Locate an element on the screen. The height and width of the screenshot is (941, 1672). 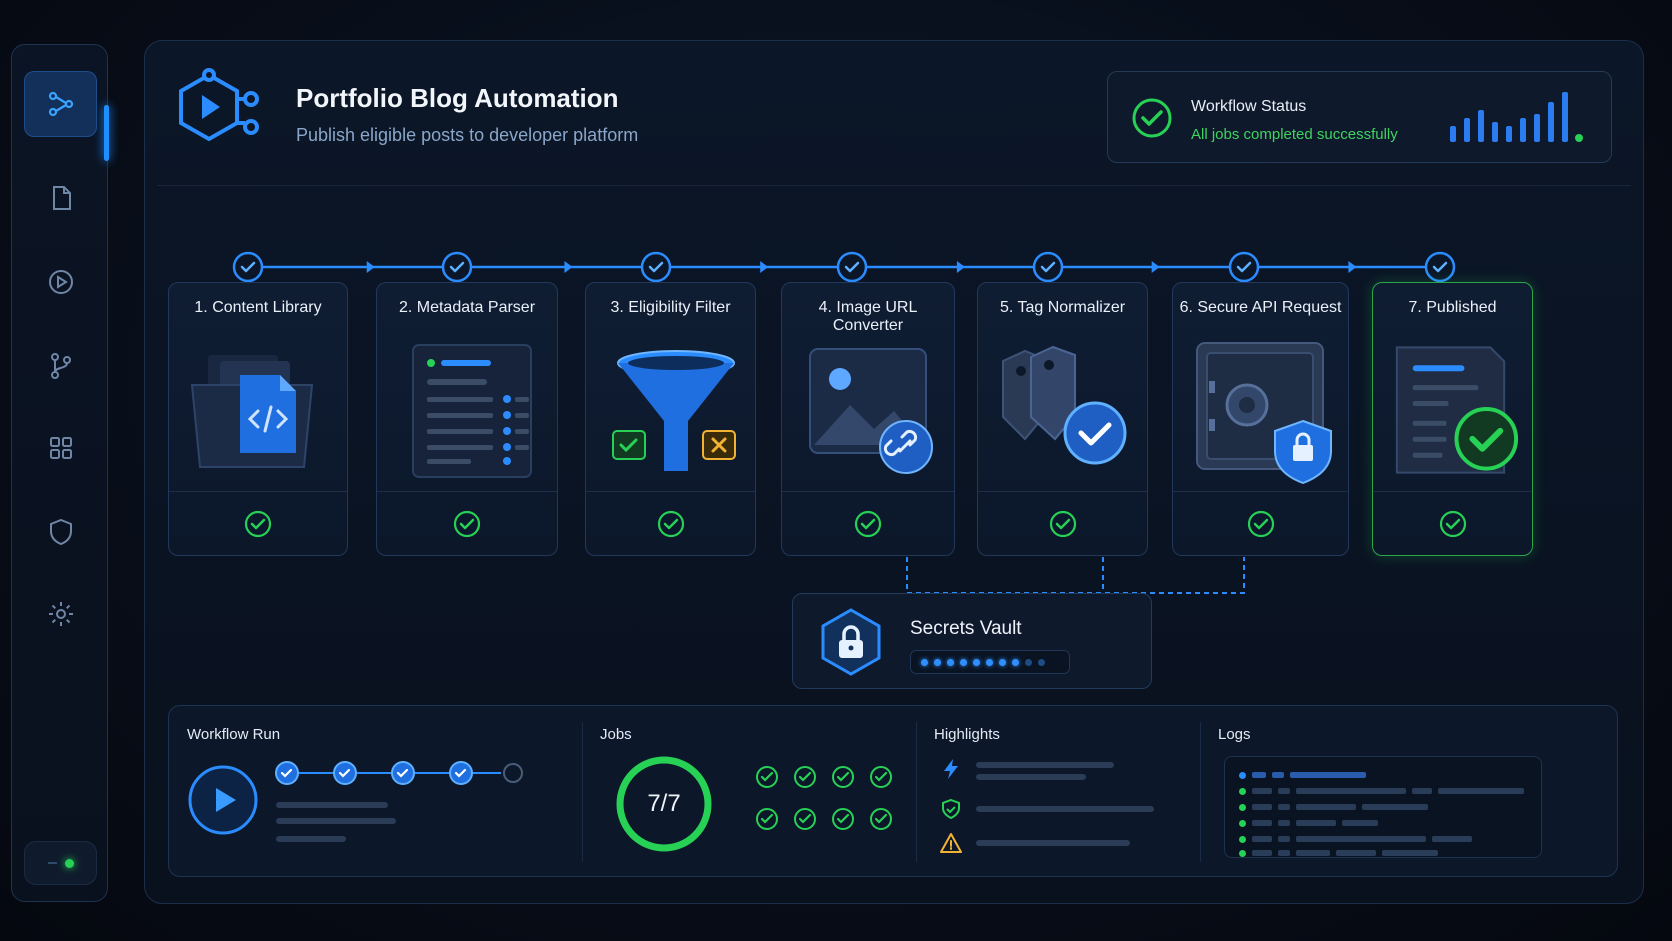
safe-lock-icon is located at coordinates (1260, 410).